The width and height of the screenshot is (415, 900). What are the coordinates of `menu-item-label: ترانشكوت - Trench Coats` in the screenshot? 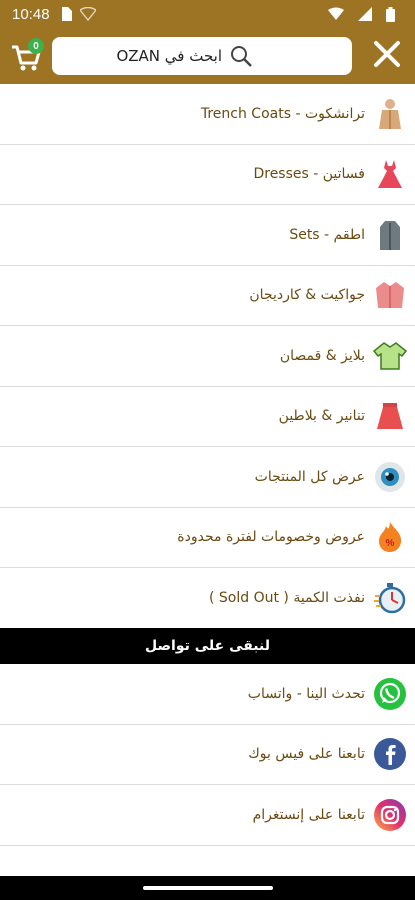 It's located at (282, 113).